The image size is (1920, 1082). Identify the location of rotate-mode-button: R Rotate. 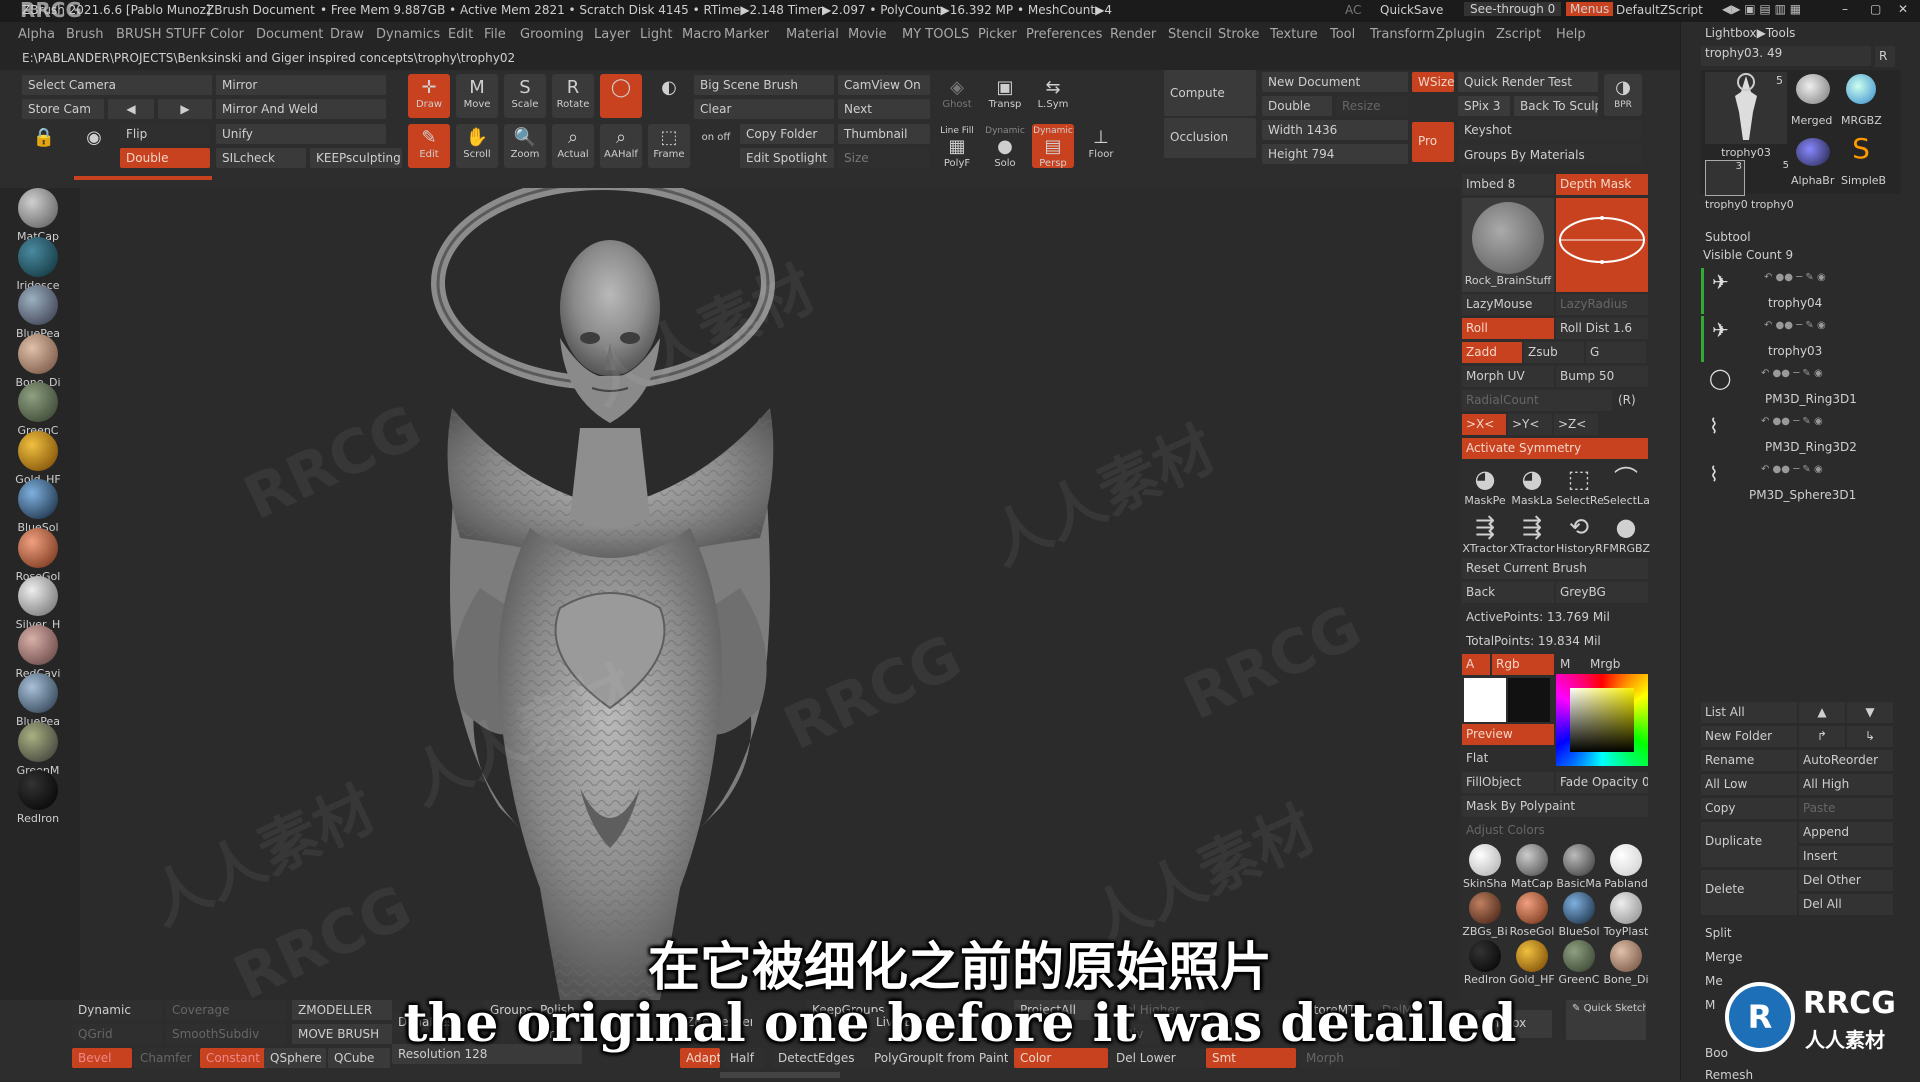
(573, 96).